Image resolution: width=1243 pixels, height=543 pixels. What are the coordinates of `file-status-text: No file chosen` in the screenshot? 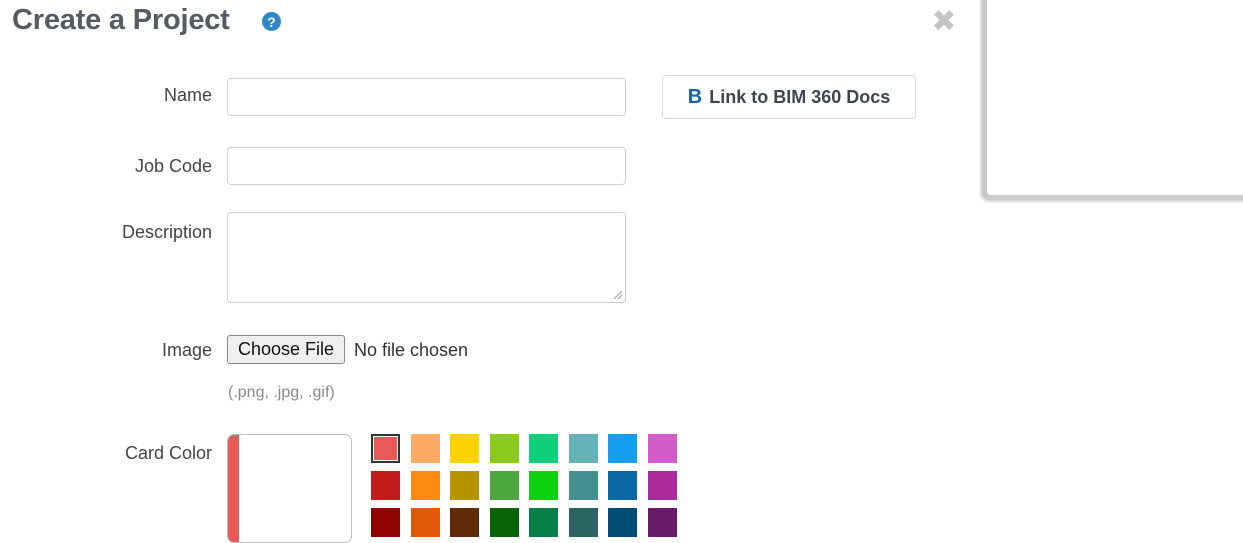 It's located at (411, 350).